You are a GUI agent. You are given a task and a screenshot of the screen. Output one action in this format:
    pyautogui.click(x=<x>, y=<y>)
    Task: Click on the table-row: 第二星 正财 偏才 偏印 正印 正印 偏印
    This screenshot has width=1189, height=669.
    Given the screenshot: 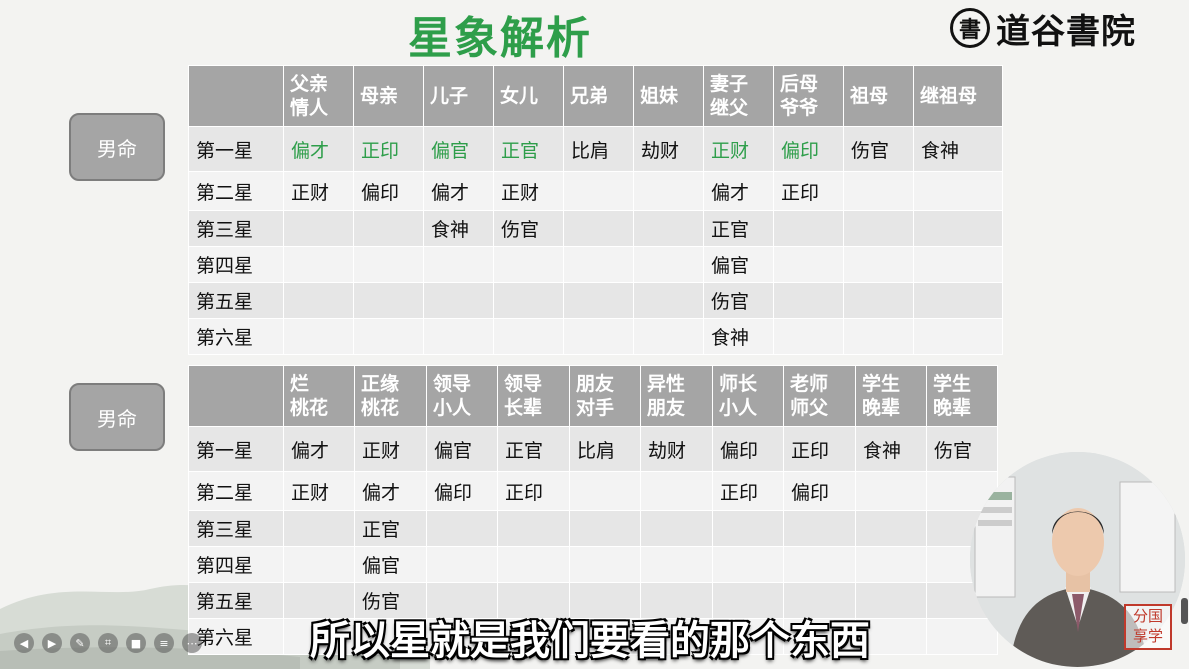 What is the action you would take?
    pyautogui.click(x=593, y=491)
    